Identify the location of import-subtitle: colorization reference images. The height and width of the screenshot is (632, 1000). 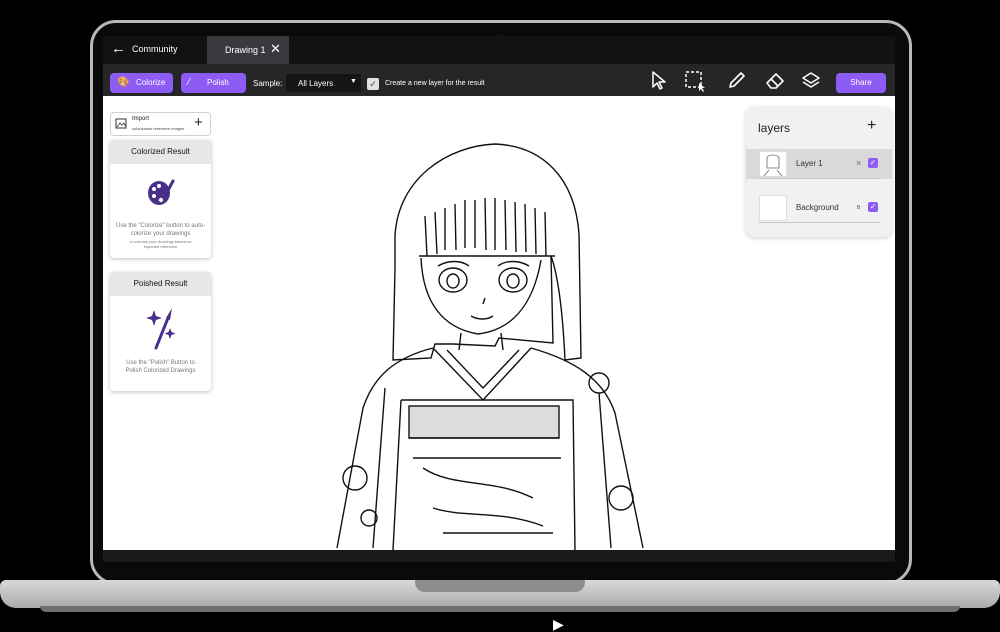
(158, 128).